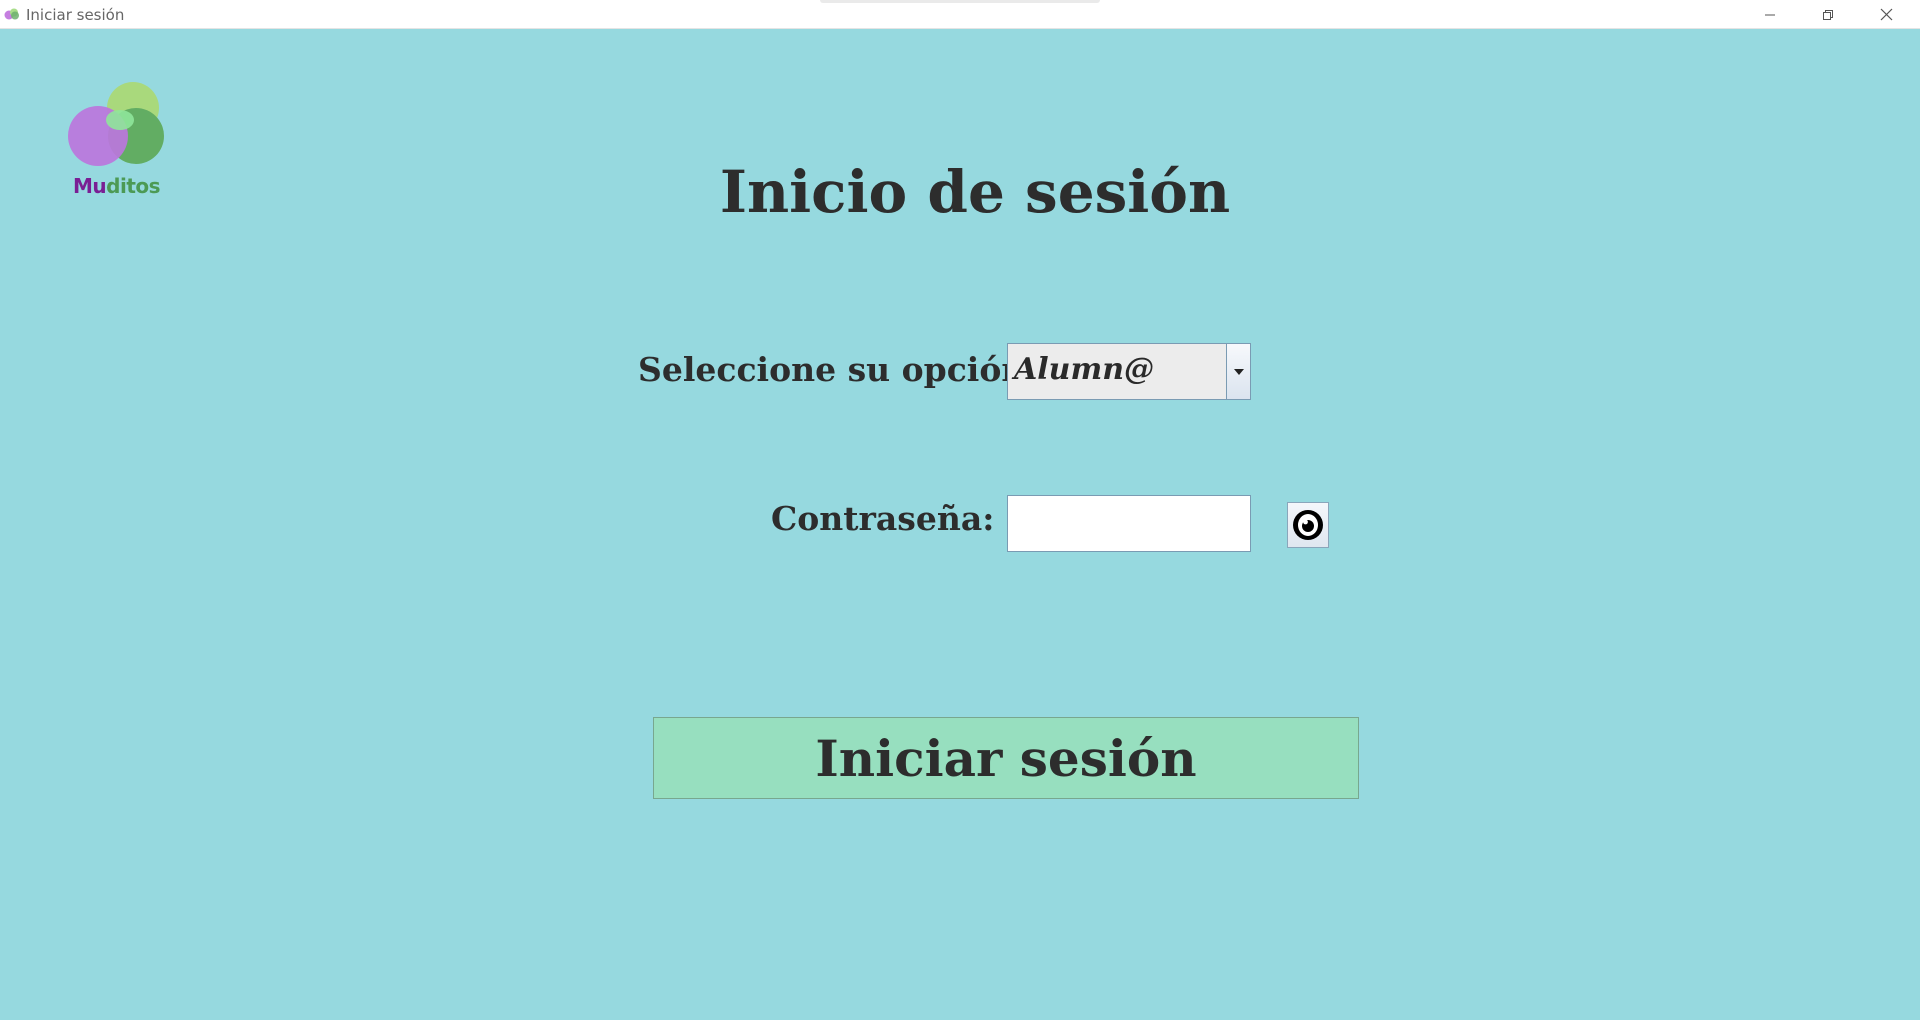 The width and height of the screenshot is (1920, 1020). Describe the element at coordinates (1006, 758) in the screenshot. I see `login-button: Iniciar sesión` at that location.